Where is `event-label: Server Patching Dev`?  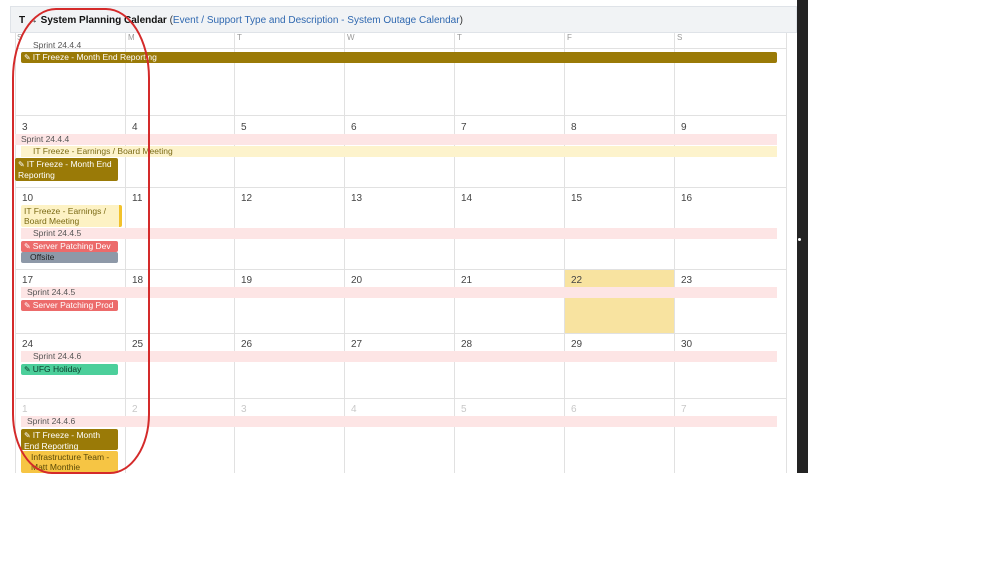
event-label: Server Patching Dev is located at coordinates (71, 246).